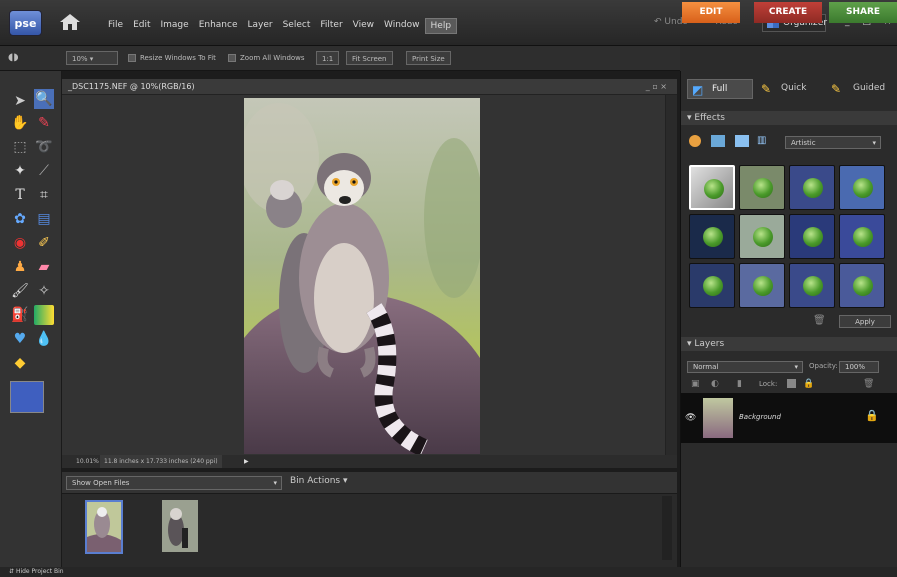  I want to click on document-window-controls-icon: _ ▫ ×, so click(656, 87).